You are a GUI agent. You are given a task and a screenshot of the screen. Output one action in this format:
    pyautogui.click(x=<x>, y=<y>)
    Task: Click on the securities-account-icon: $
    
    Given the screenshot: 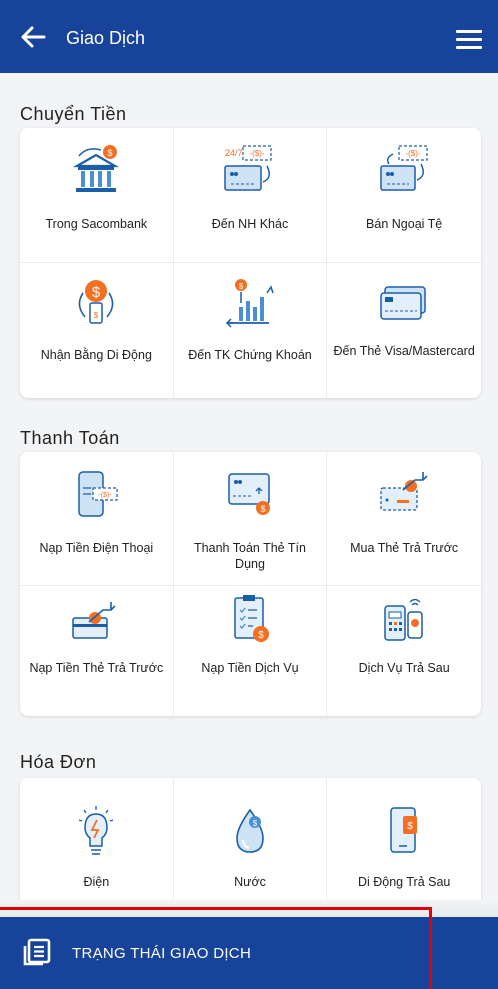 What is the action you would take?
    pyautogui.click(x=249, y=303)
    